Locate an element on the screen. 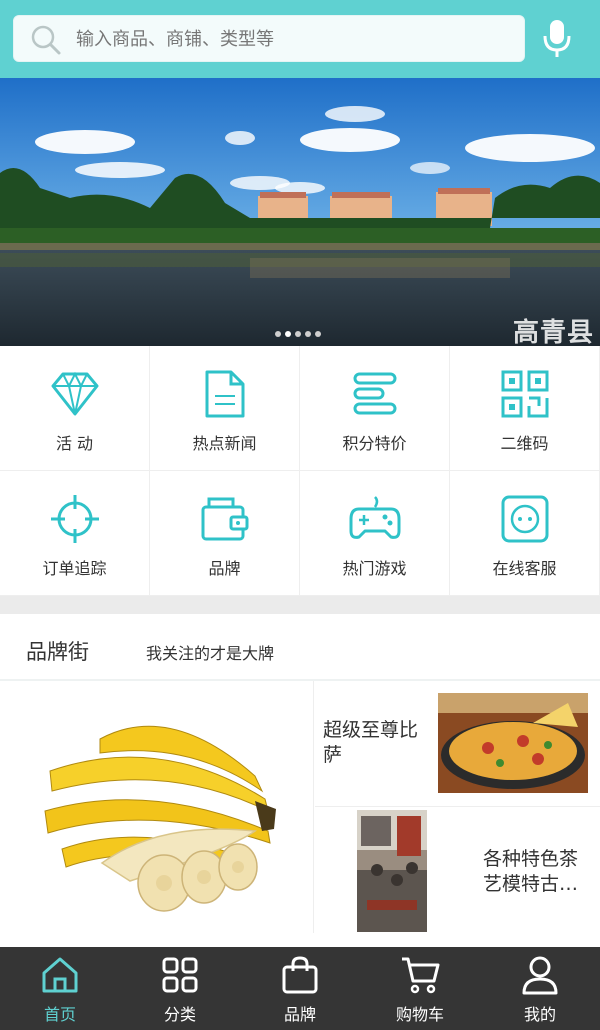  banner-watermark: 高青县 is located at coordinates (553, 333).